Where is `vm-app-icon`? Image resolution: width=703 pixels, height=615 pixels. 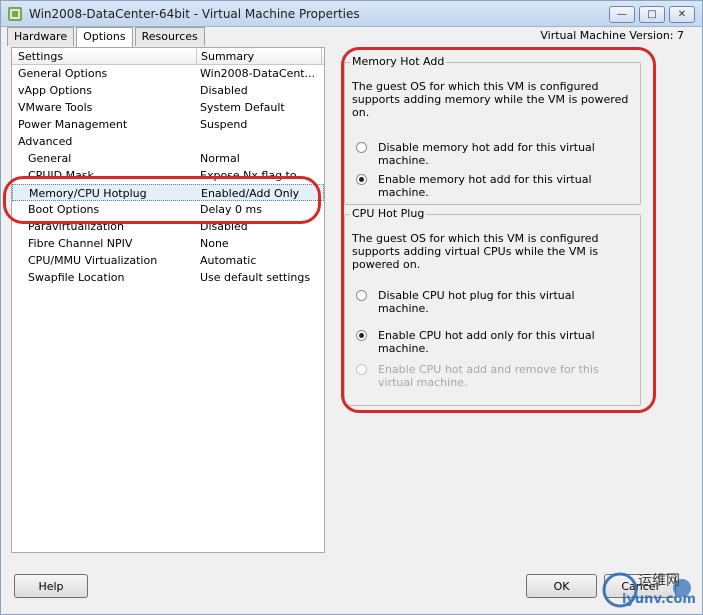
vm-app-icon is located at coordinates (15, 14).